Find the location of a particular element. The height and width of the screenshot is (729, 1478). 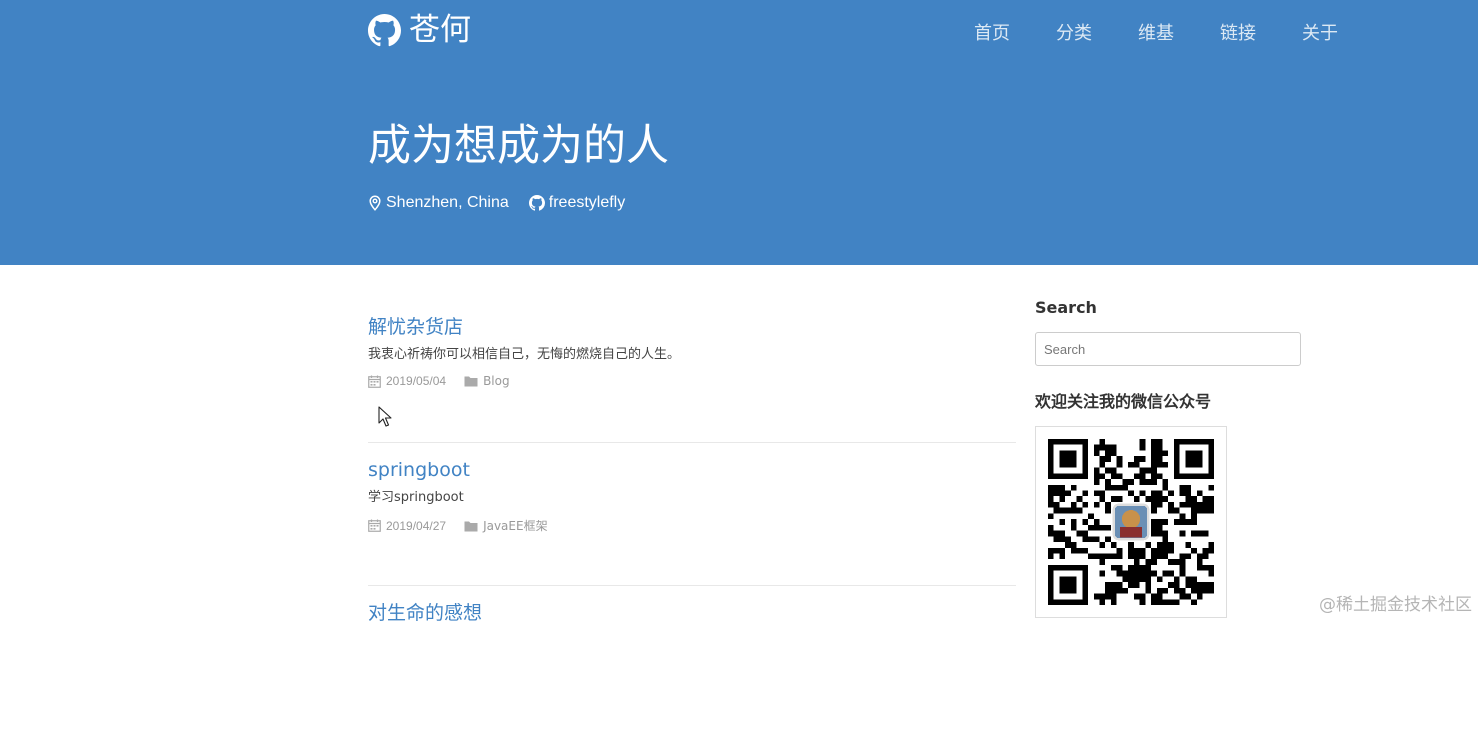

wechat-qr-code is located at coordinates (1131, 522).